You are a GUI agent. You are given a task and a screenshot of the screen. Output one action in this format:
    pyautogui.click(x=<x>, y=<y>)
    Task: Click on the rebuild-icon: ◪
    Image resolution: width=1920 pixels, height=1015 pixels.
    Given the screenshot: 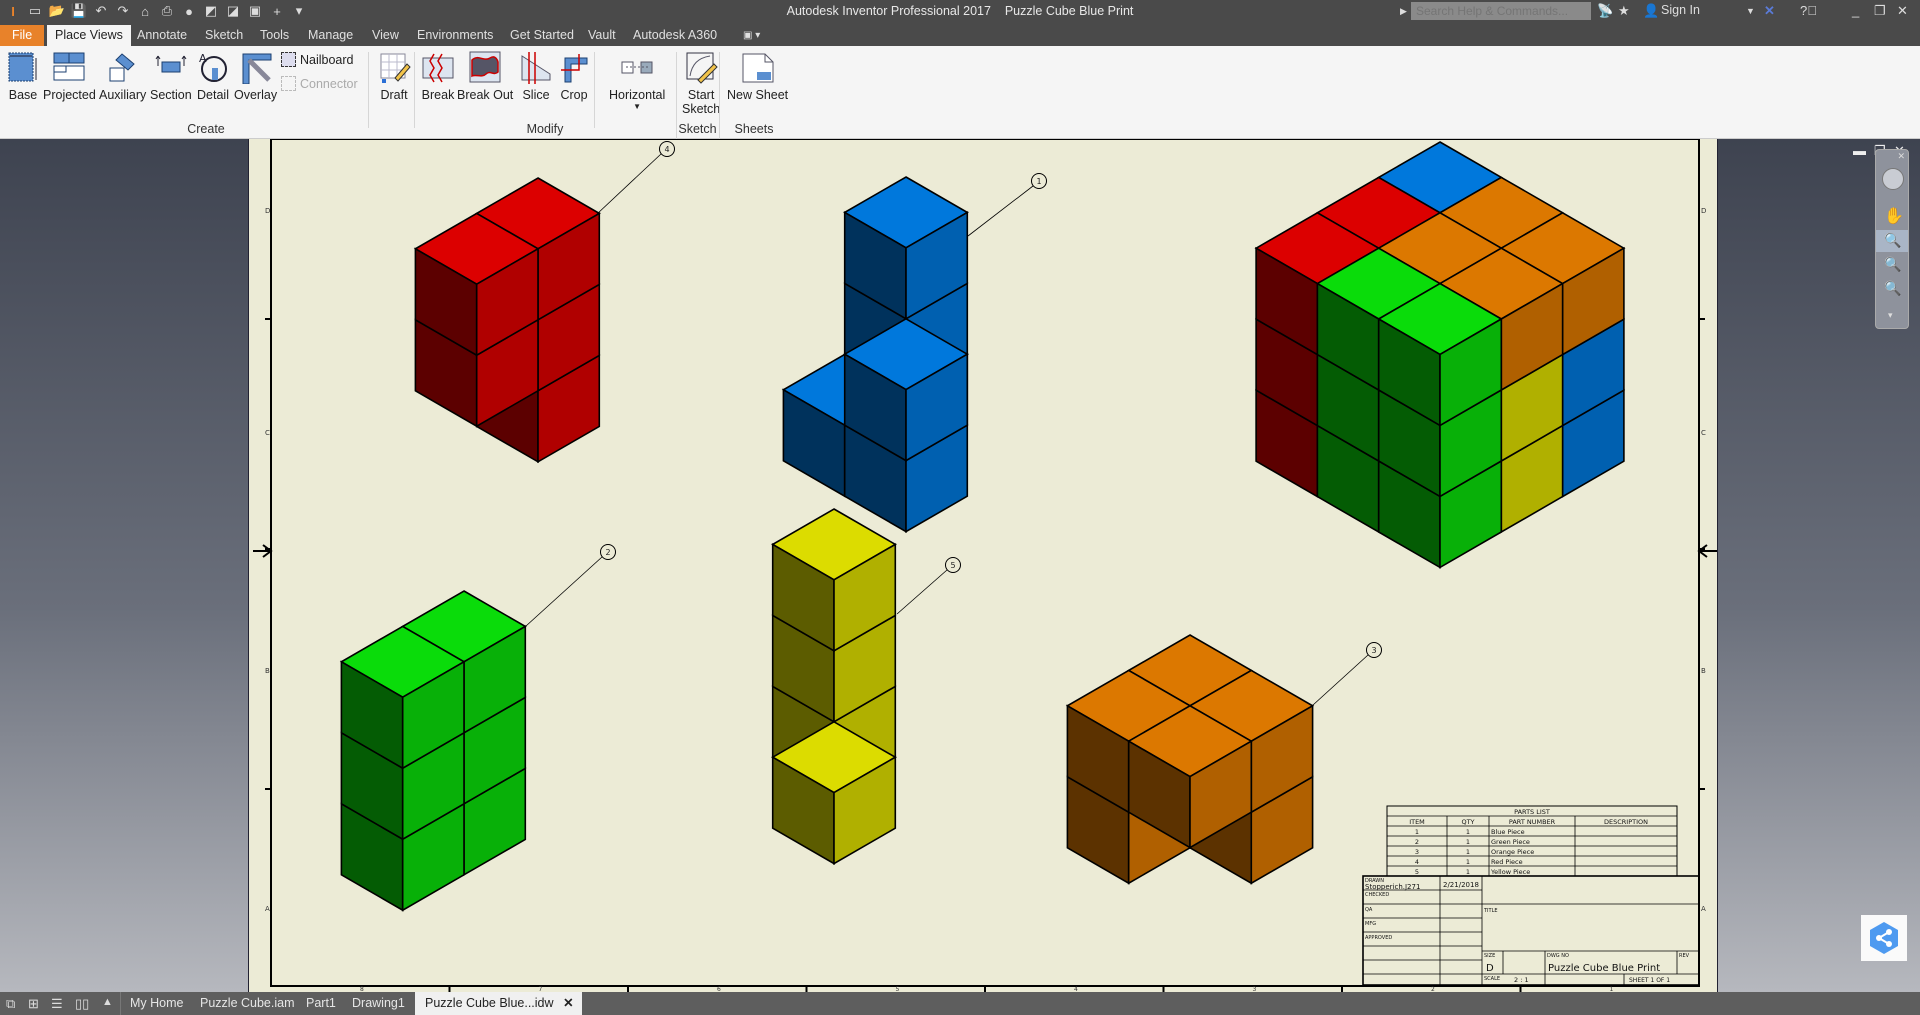 What is the action you would take?
    pyautogui.click(x=233, y=11)
    